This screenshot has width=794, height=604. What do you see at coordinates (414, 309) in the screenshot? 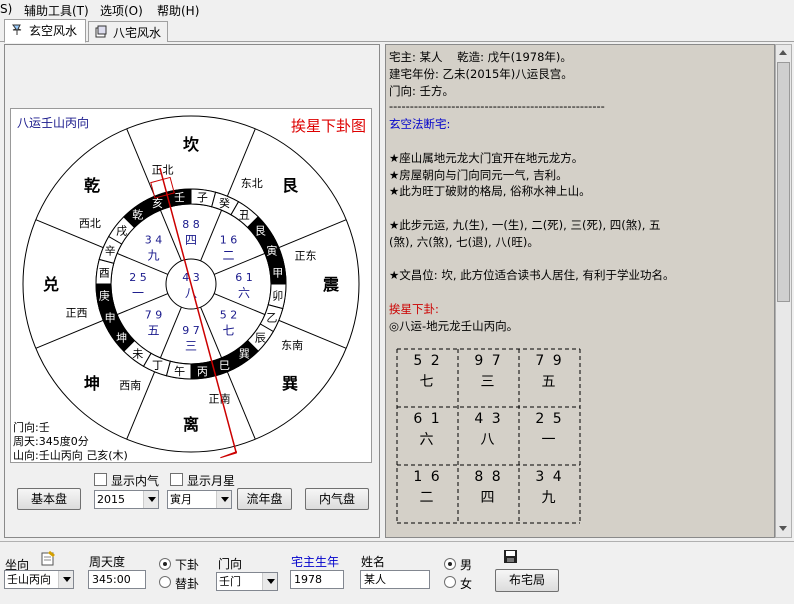
I see `analysis-line: 挨星下卦:` at bounding box center [414, 309].